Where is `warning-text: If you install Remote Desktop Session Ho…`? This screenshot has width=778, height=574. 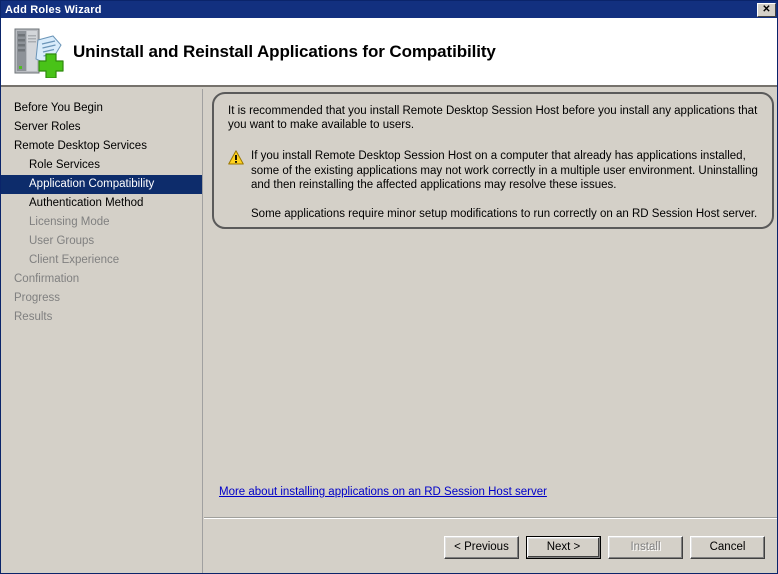 warning-text: If you install Remote Desktop Session Ho… is located at coordinates (504, 170).